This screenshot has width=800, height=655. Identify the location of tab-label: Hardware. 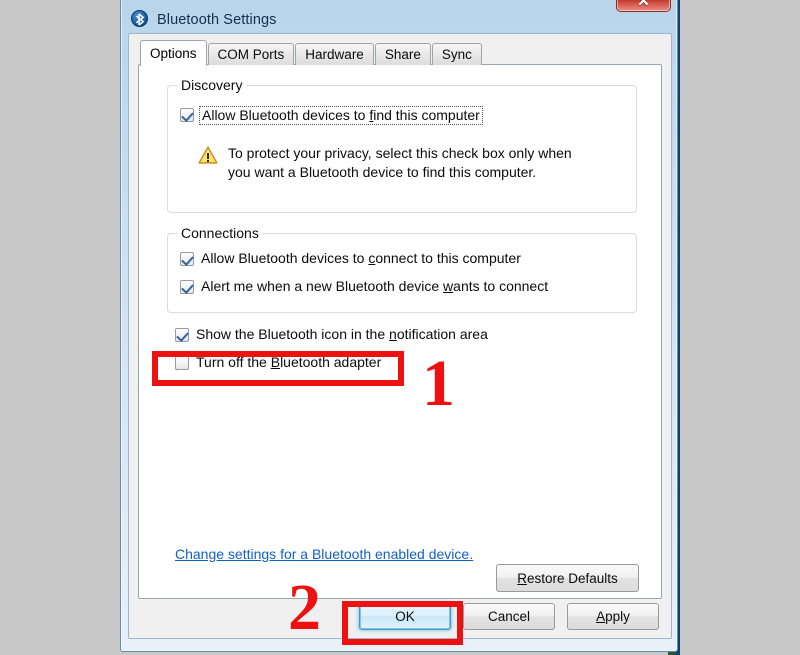
(334, 54).